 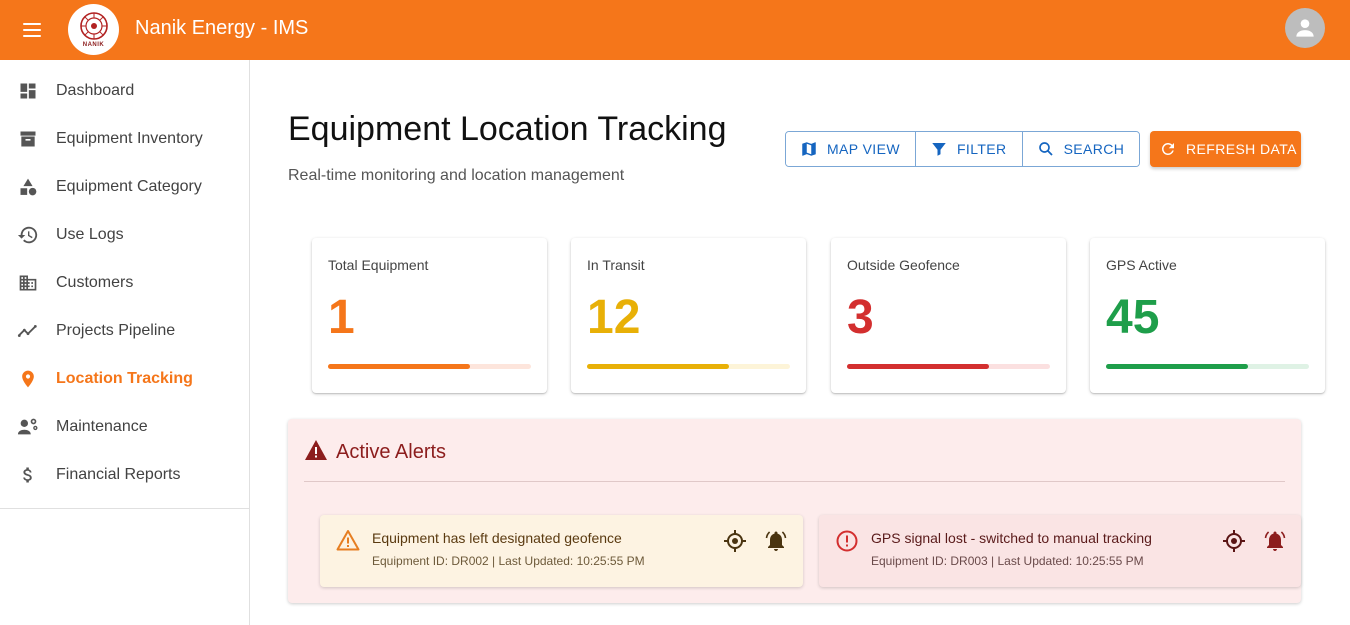 I want to click on alert-message: Equipment has left designated geofence, so click(x=497, y=538).